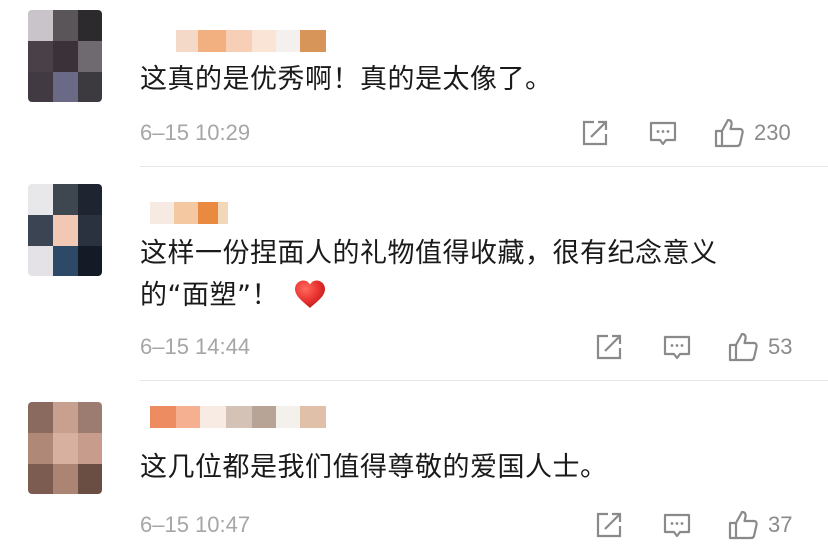  Describe the element at coordinates (780, 524) in the screenshot. I see `like-count: 37` at that location.